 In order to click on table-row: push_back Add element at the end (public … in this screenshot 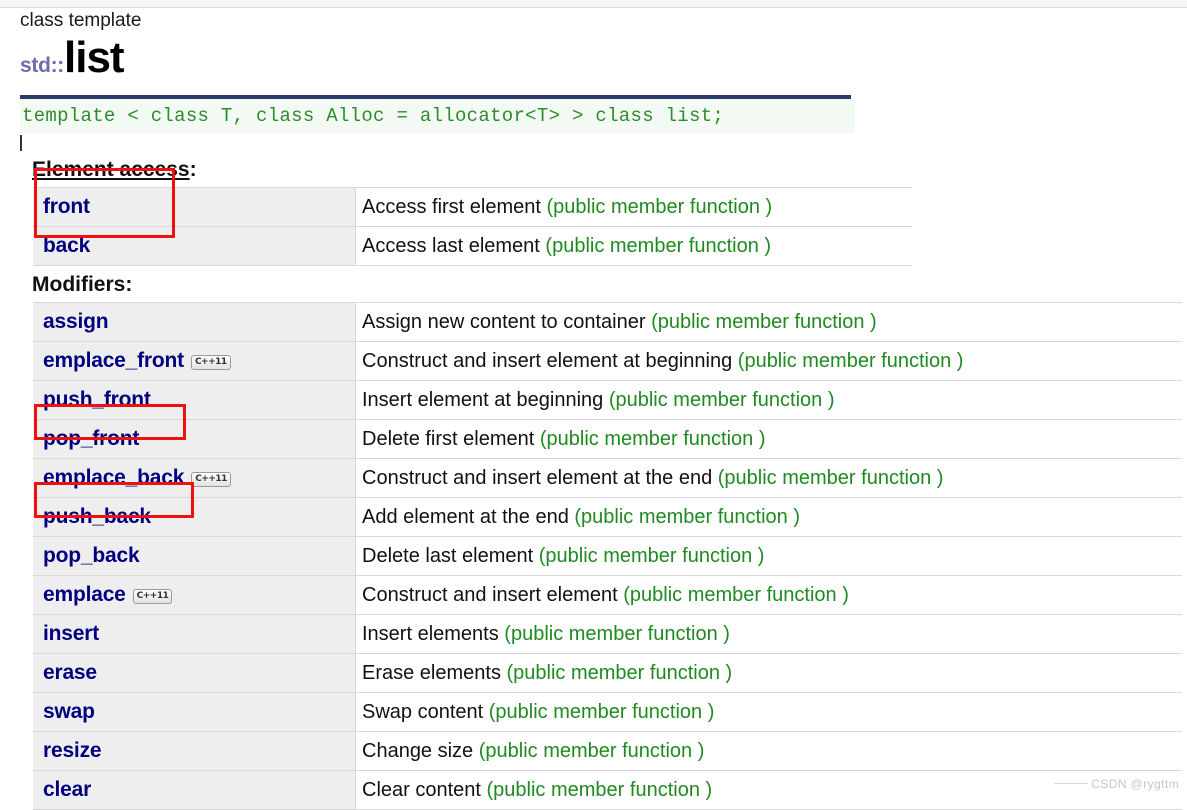, I will do `click(607, 517)`.